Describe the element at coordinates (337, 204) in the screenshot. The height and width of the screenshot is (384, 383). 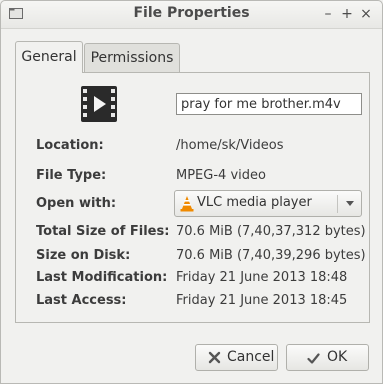
I see `dropdown-separator` at that location.